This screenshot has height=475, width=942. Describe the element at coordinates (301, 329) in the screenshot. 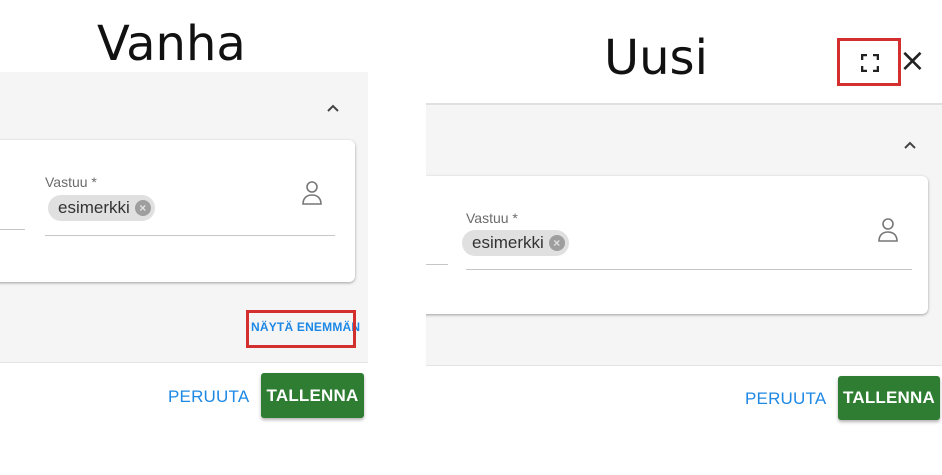

I see `show-more-highlight` at that location.